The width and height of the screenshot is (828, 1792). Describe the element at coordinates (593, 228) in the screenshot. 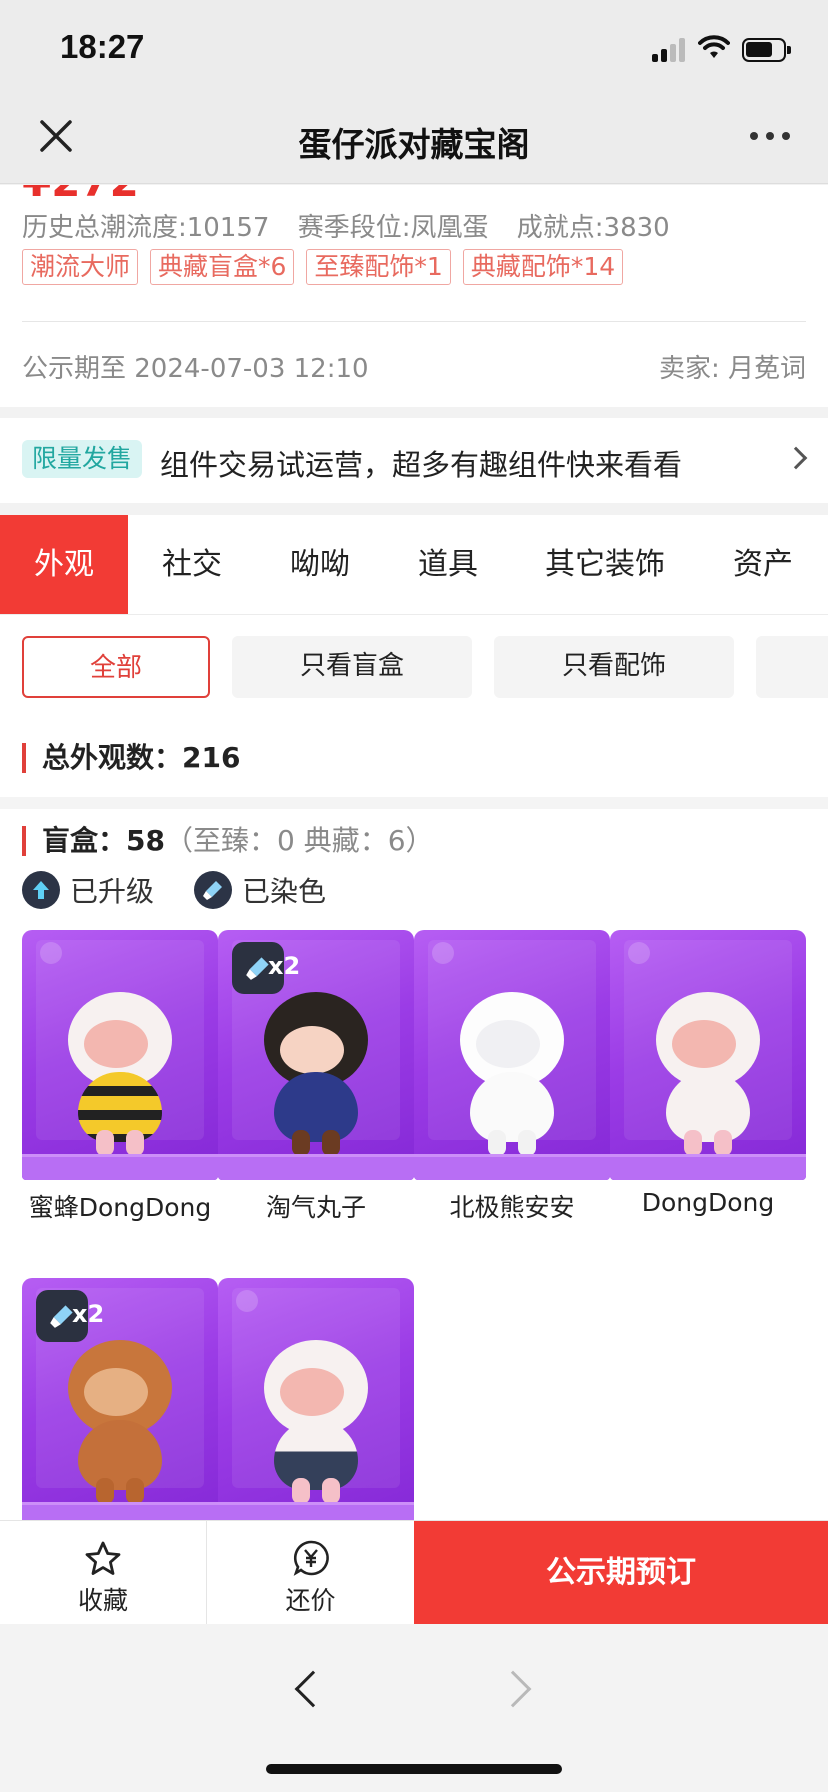

I see `stat-achievement: 成就点:3830` at that location.